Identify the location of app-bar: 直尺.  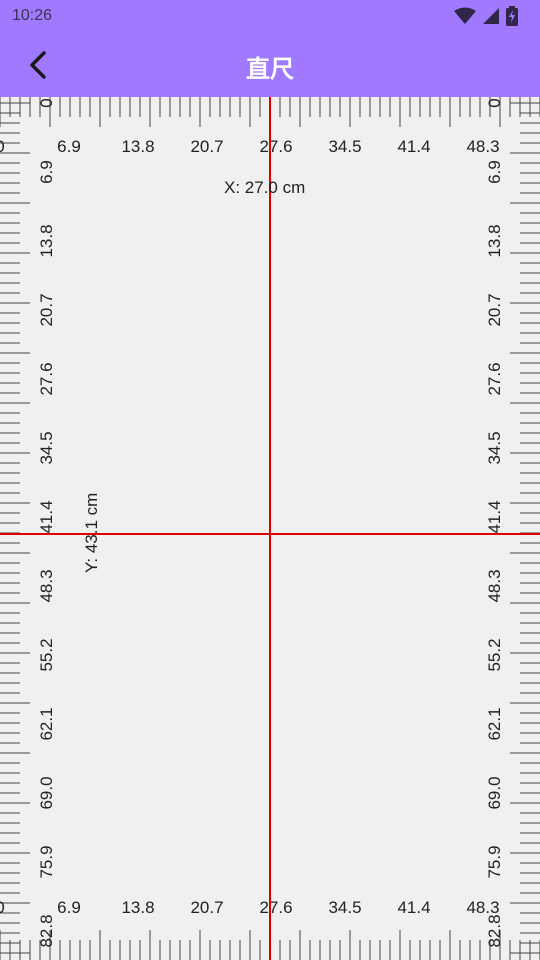
(270, 65).